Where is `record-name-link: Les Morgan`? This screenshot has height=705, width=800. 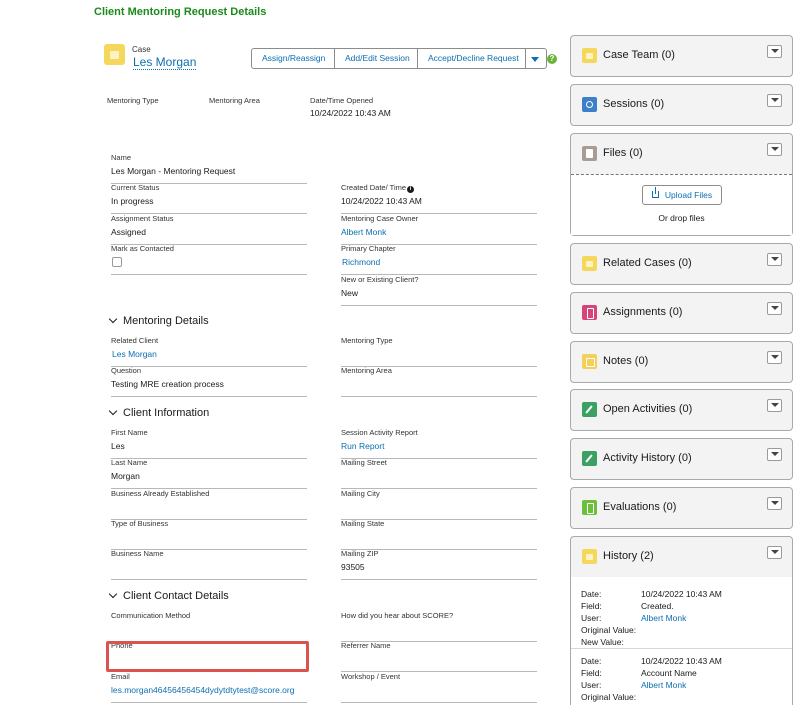 record-name-link: Les Morgan is located at coordinates (165, 62).